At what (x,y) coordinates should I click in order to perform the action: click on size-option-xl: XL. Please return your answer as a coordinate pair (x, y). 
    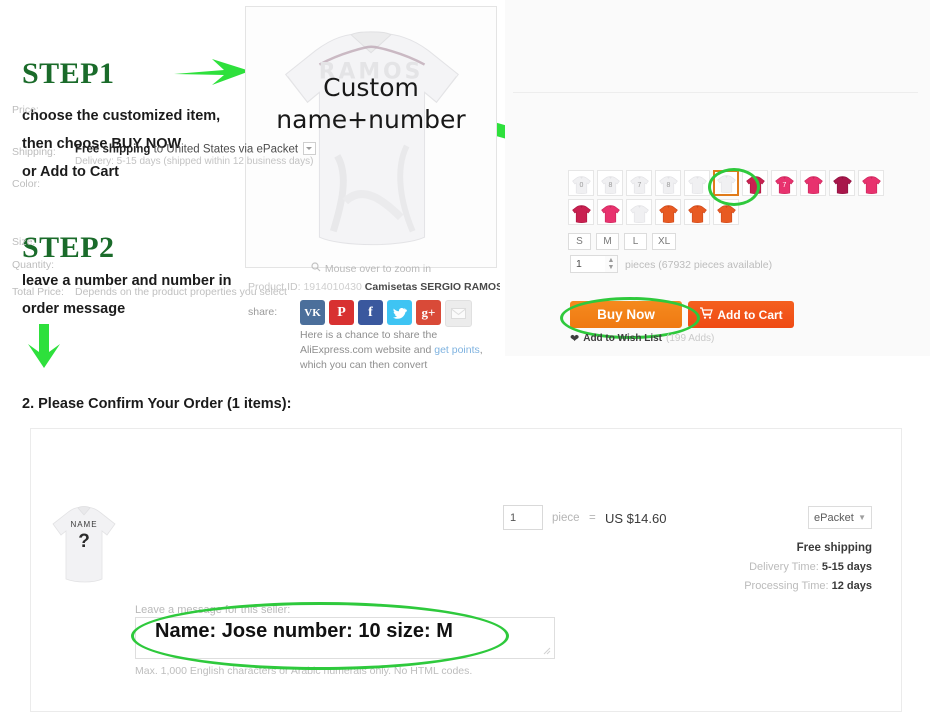
    Looking at the image, I should click on (664, 241).